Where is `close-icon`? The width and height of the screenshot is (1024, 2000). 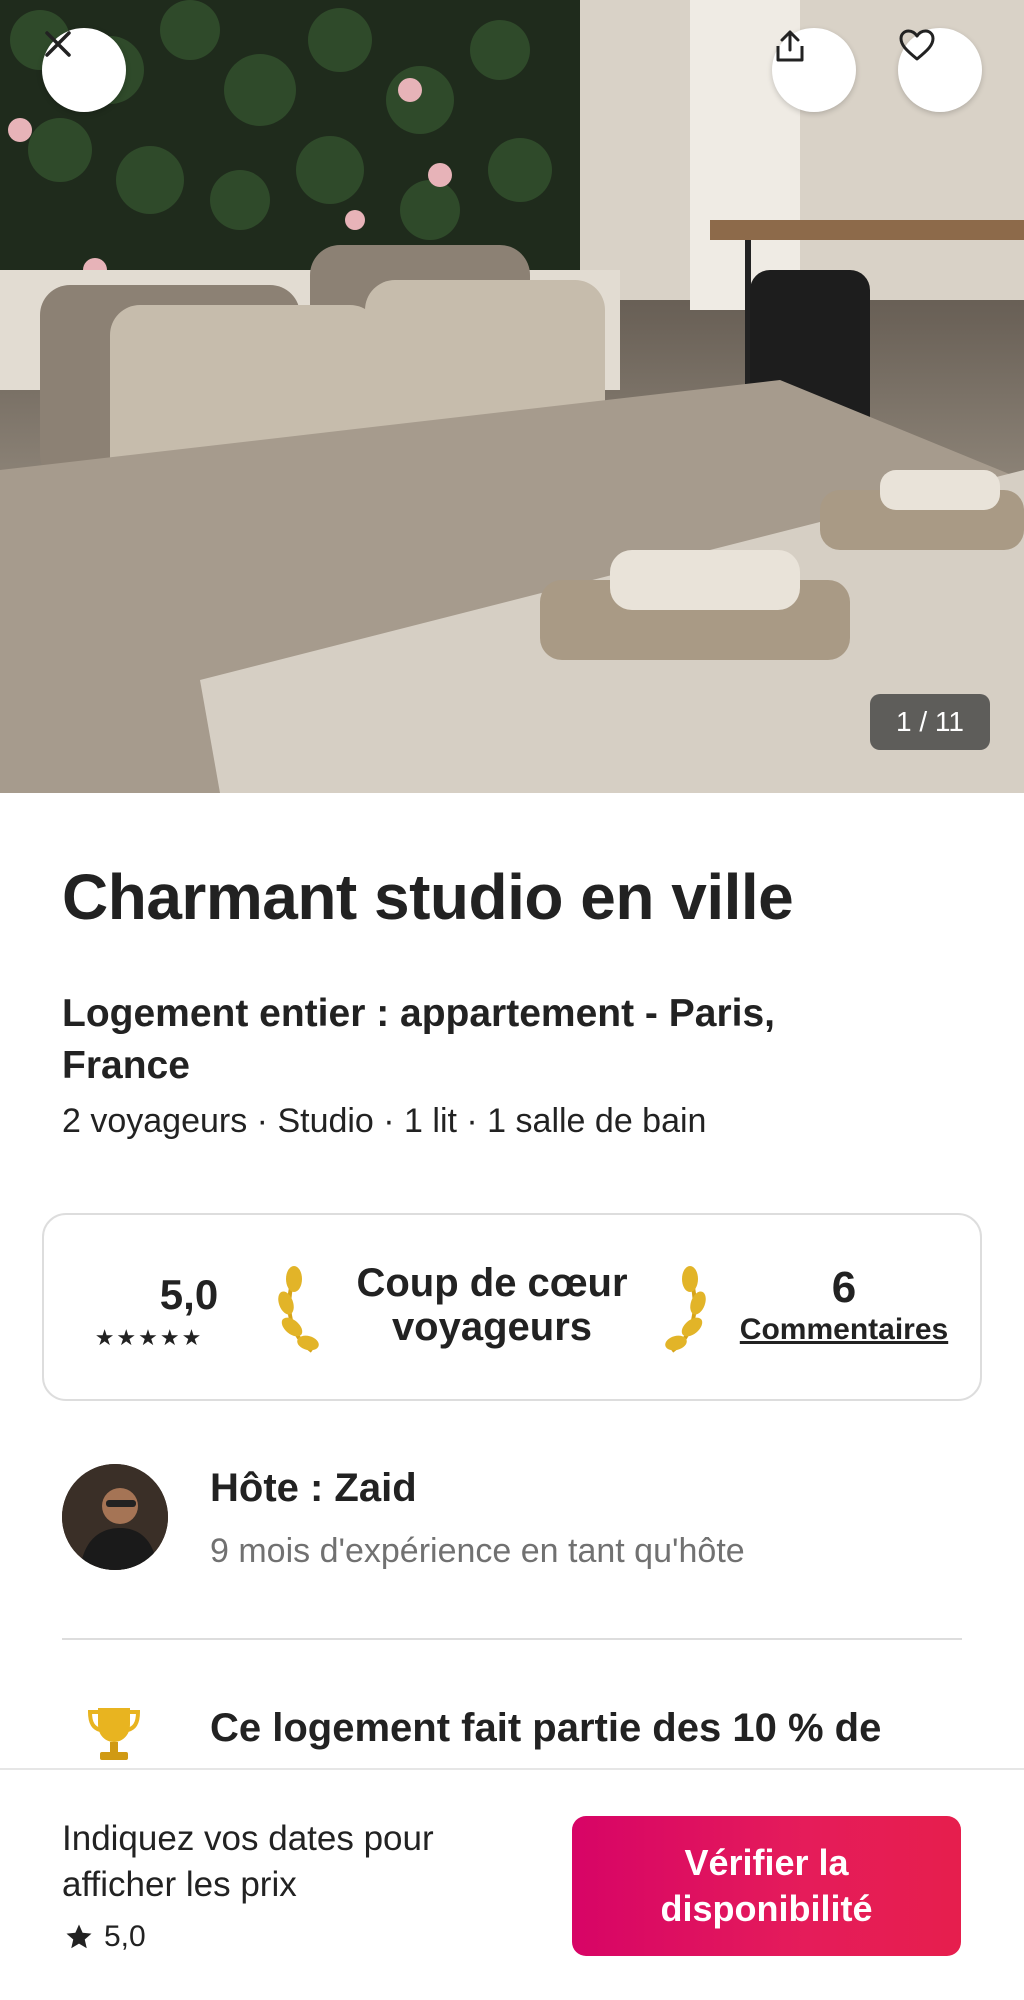 close-icon is located at coordinates (58, 44).